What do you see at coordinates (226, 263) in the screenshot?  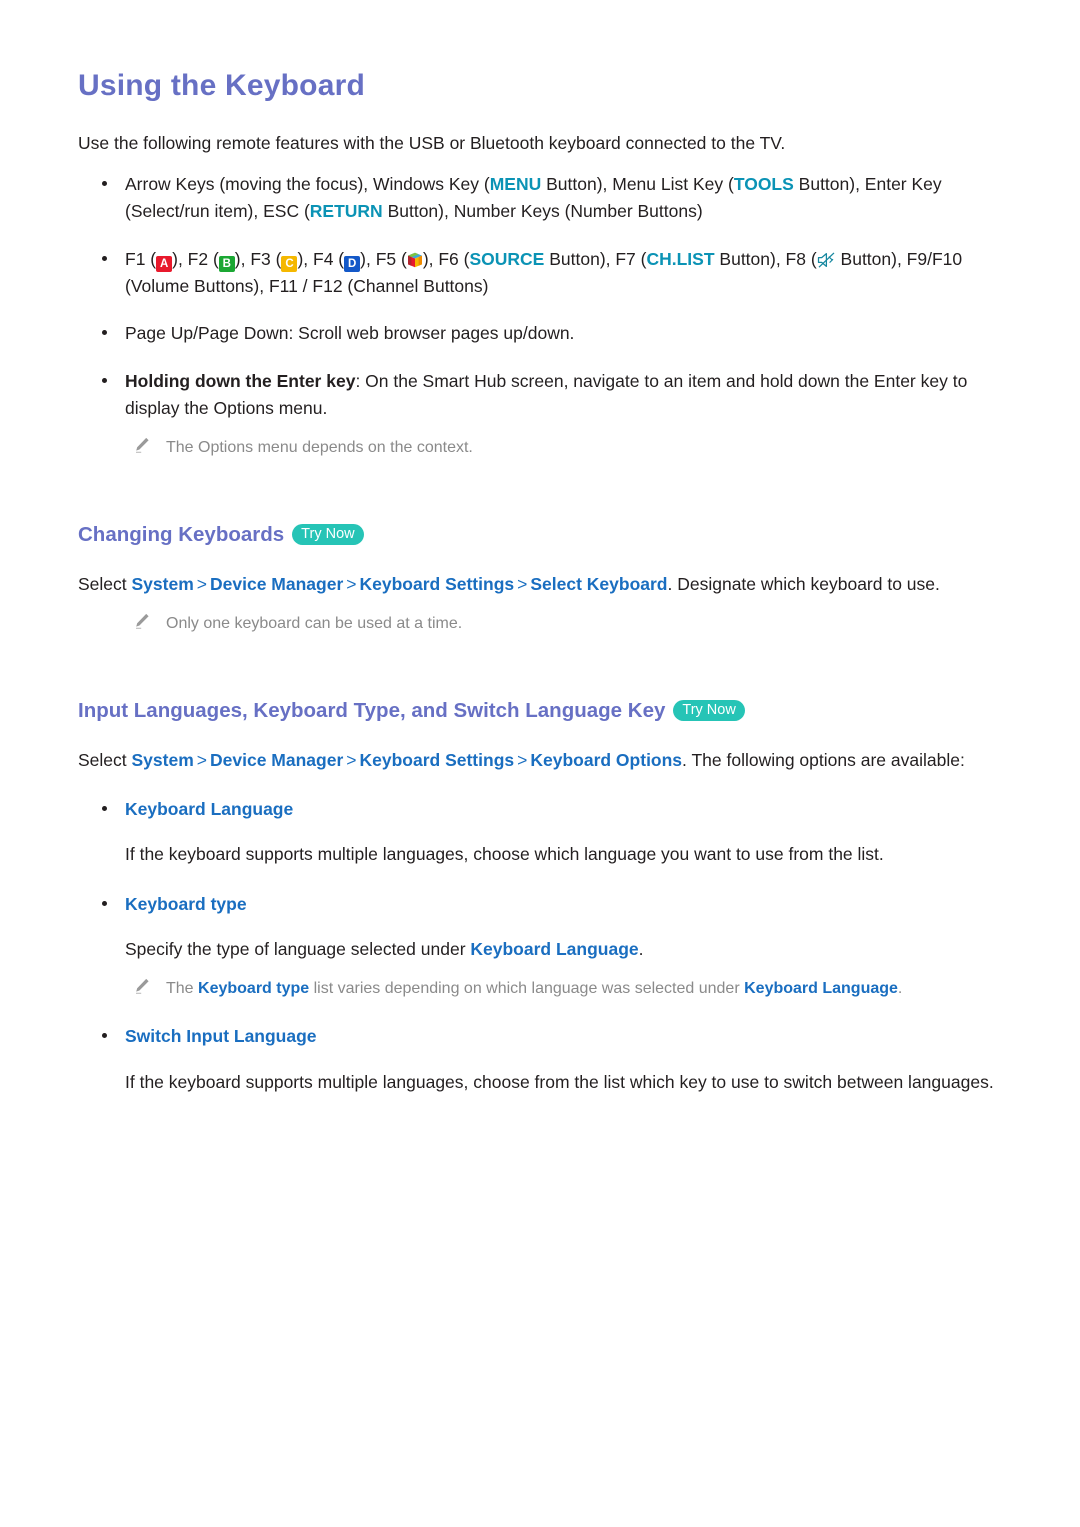 I see `color-button-b-icon: B` at bounding box center [226, 263].